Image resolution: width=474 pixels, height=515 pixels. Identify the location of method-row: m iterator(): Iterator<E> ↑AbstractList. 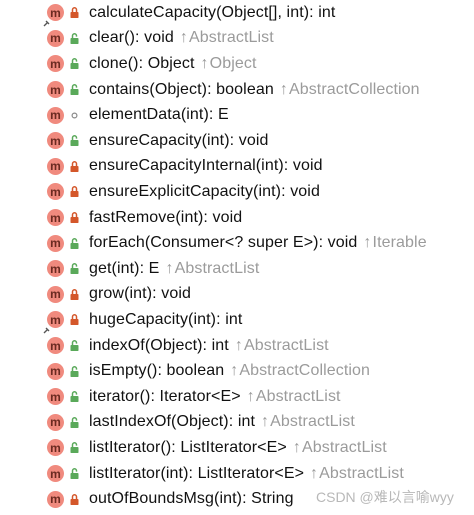
(237, 397).